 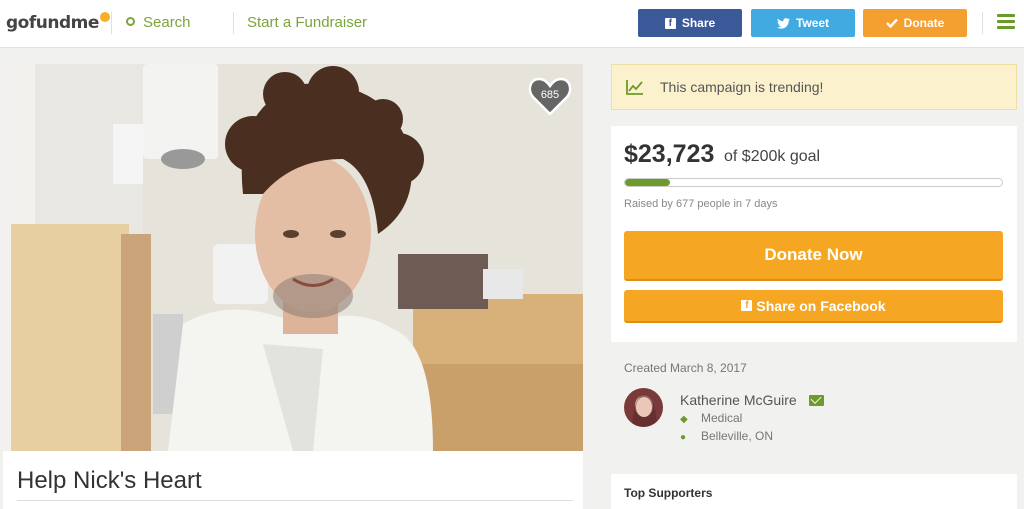 I want to click on goal-text: of $200k goal, so click(x=772, y=156).